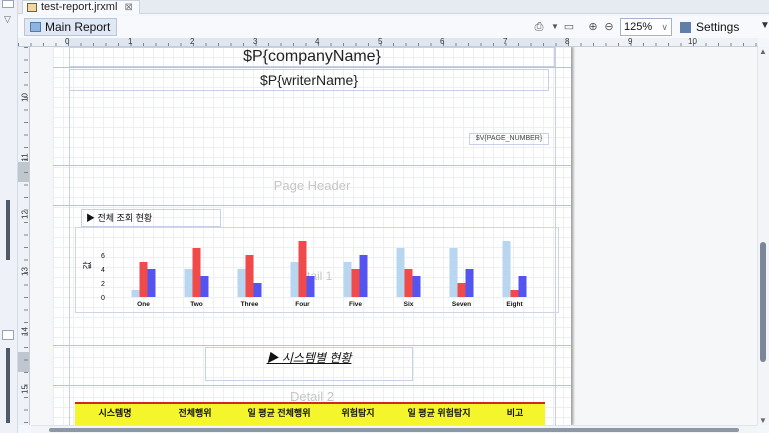 Image resolution: width=769 pixels, height=433 pixels. Describe the element at coordinates (442, 42) in the screenshot. I see `ruler-number: 6` at that location.